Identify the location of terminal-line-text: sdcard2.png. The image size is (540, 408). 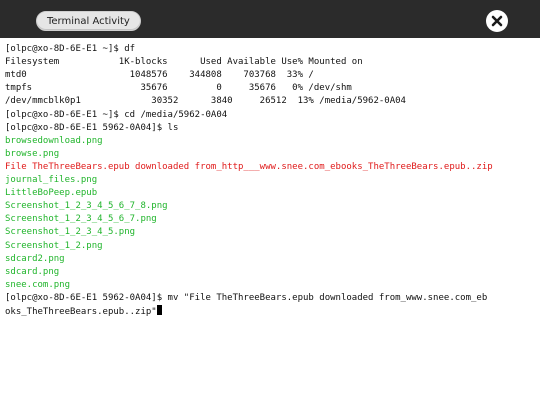
(35, 258).